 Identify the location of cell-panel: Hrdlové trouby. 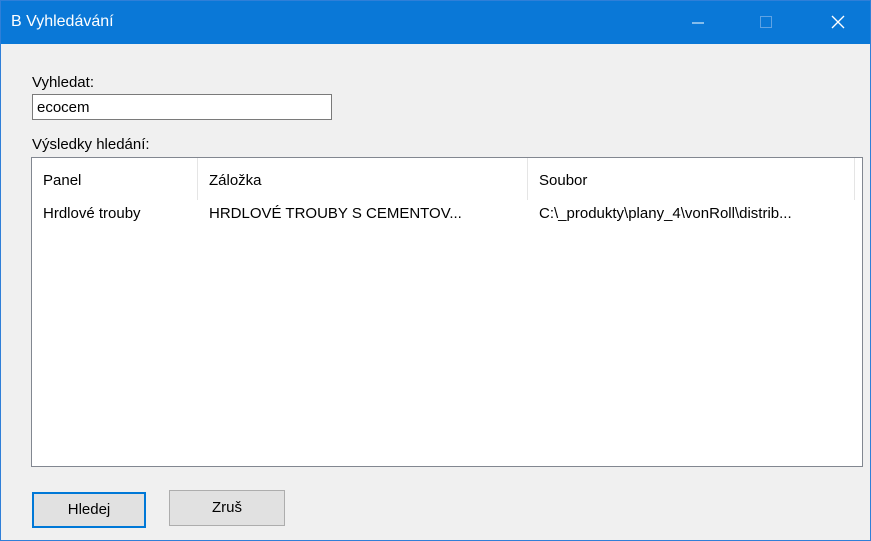
(92, 213).